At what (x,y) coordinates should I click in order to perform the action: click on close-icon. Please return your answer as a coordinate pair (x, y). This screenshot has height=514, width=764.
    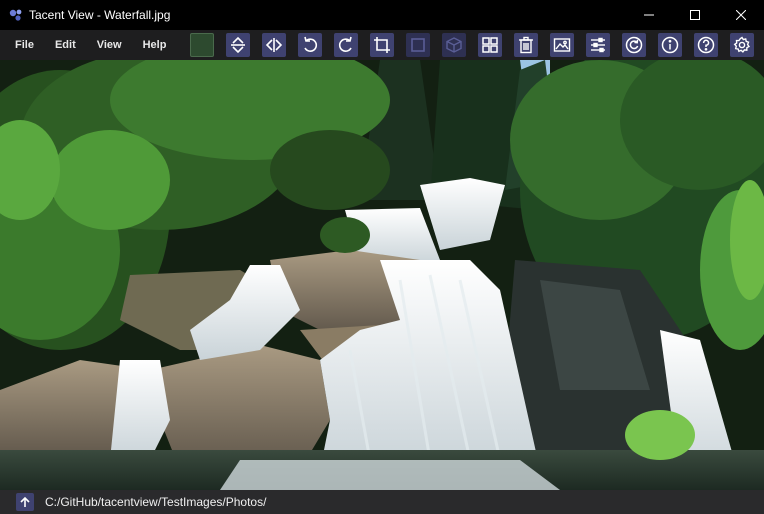
    Looking at the image, I should click on (741, 15).